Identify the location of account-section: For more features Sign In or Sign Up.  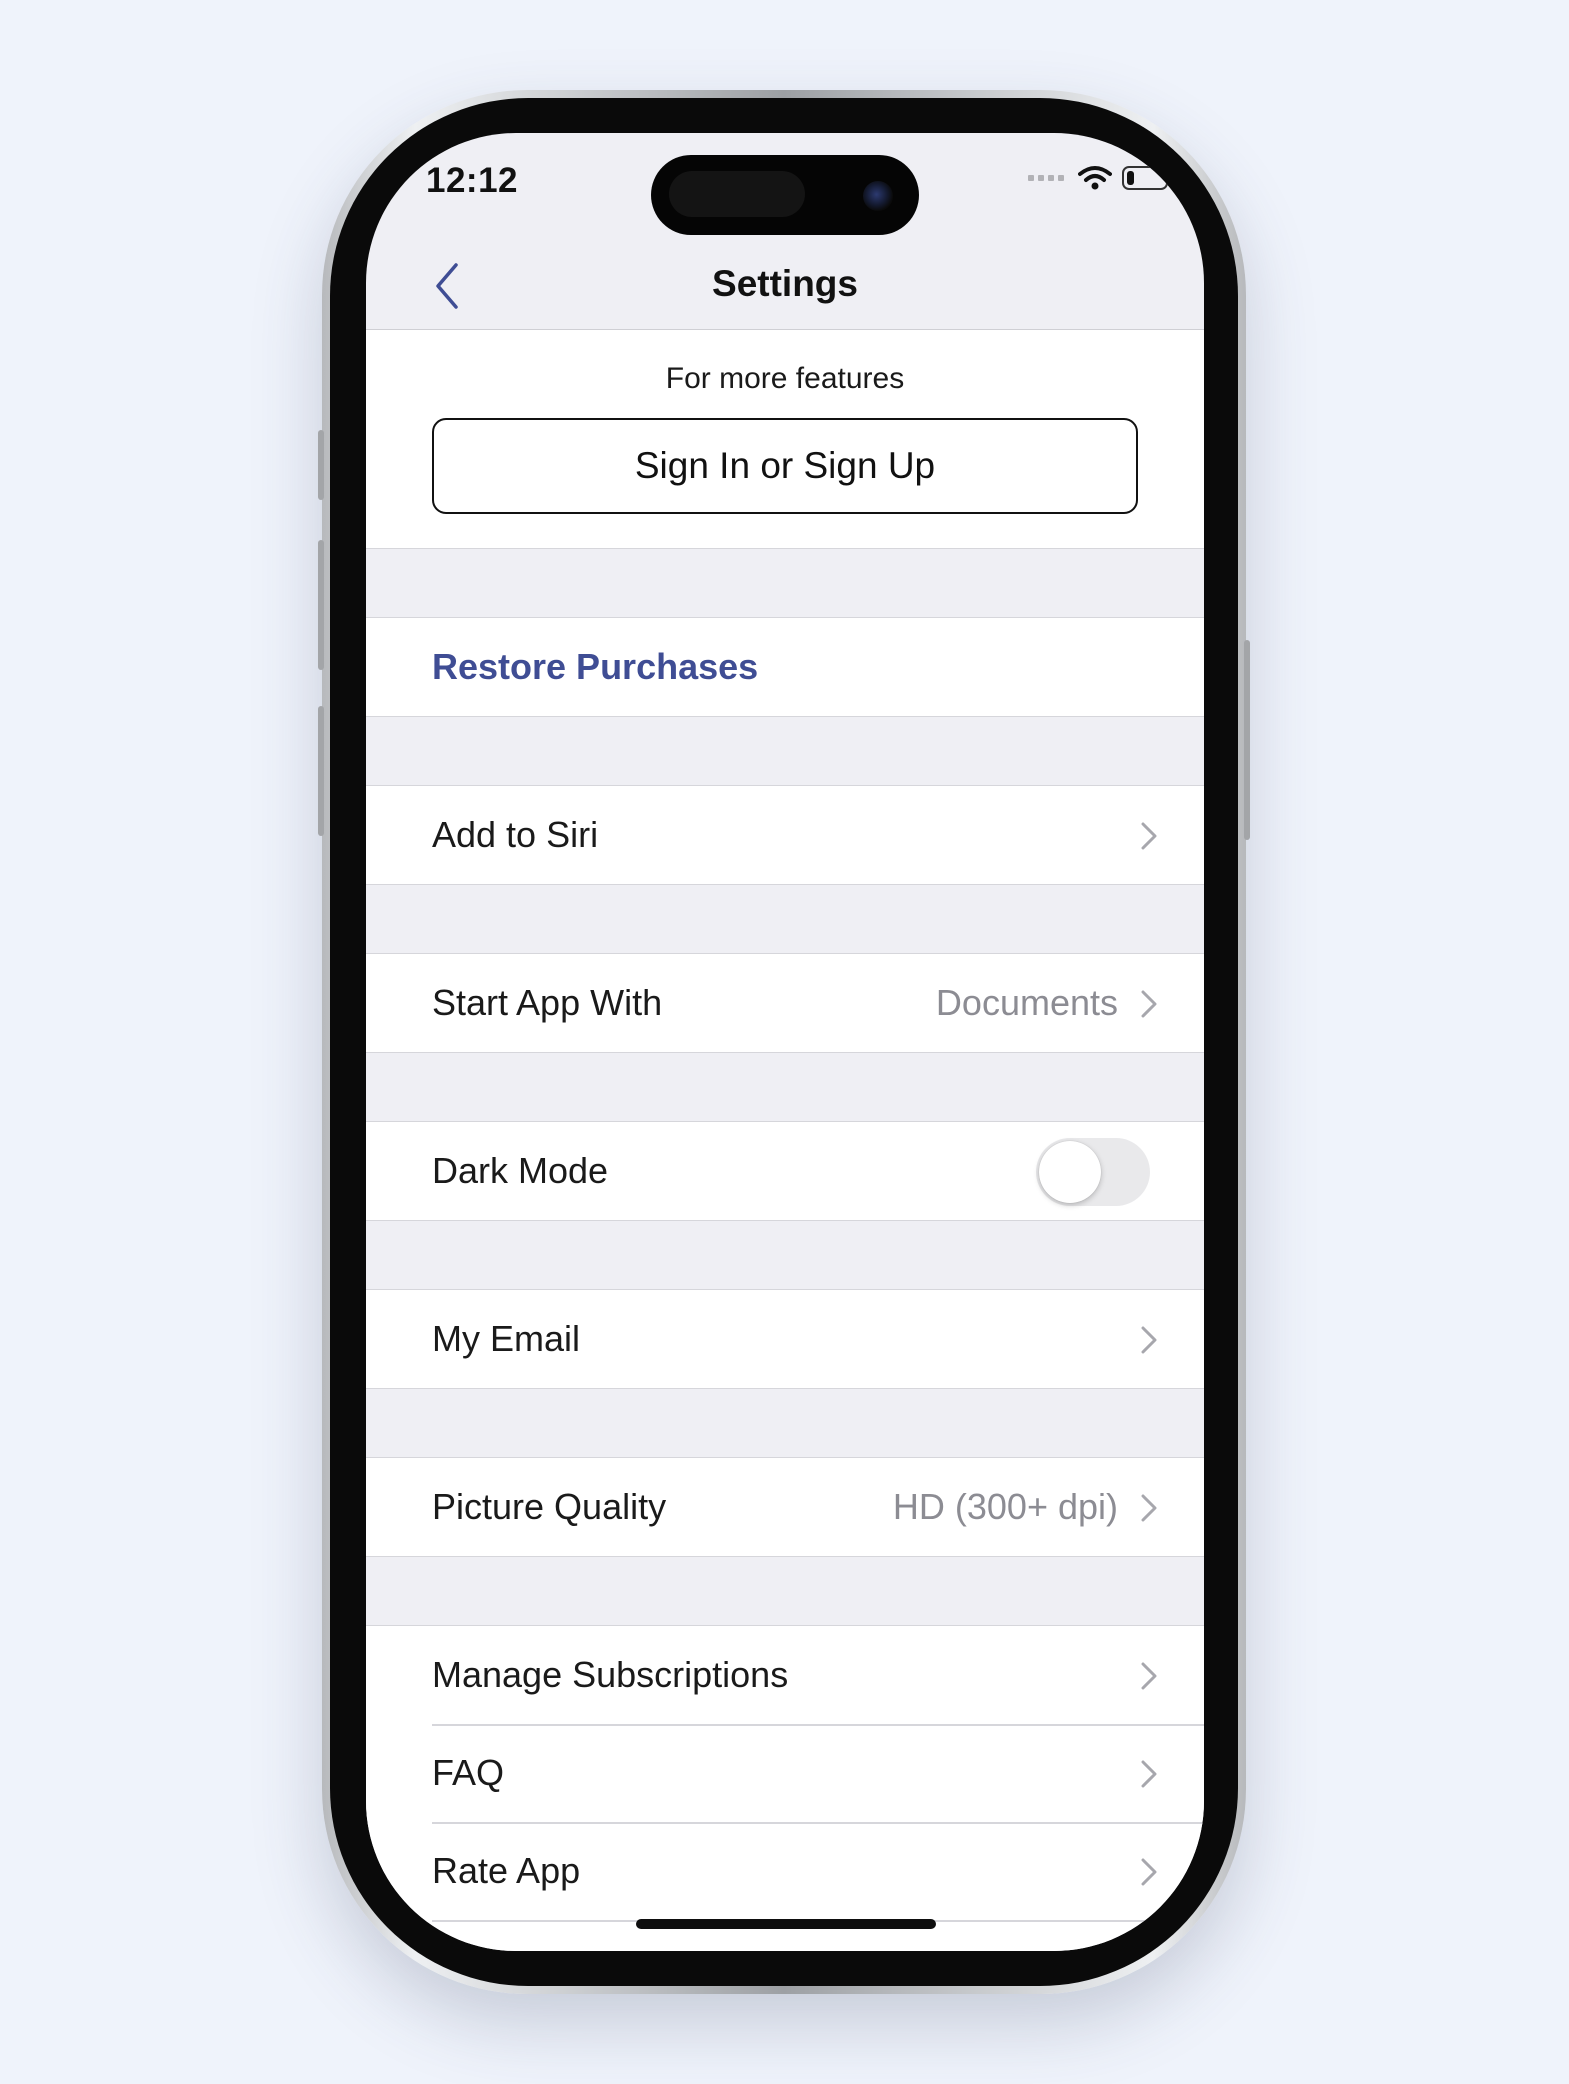
(785, 439).